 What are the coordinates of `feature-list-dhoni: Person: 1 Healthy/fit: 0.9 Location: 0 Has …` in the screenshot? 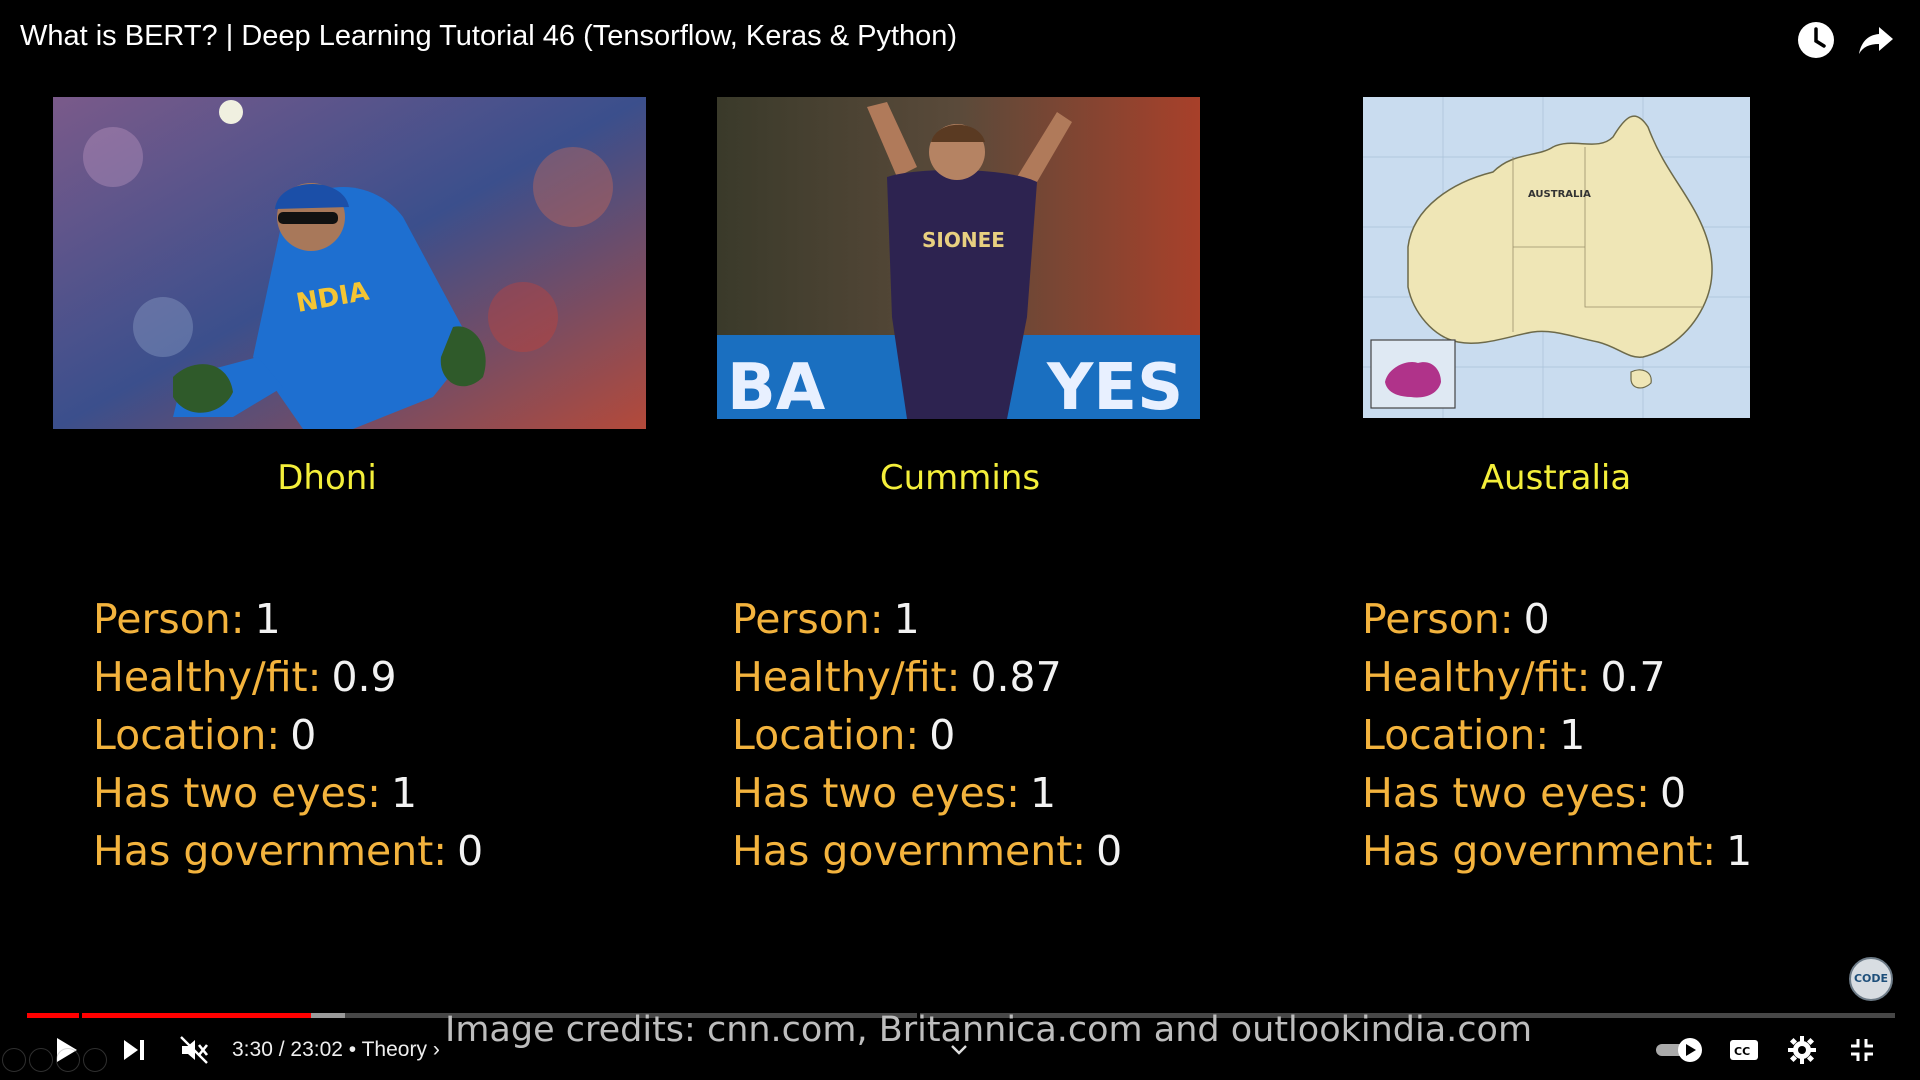 It's located at (288, 735).